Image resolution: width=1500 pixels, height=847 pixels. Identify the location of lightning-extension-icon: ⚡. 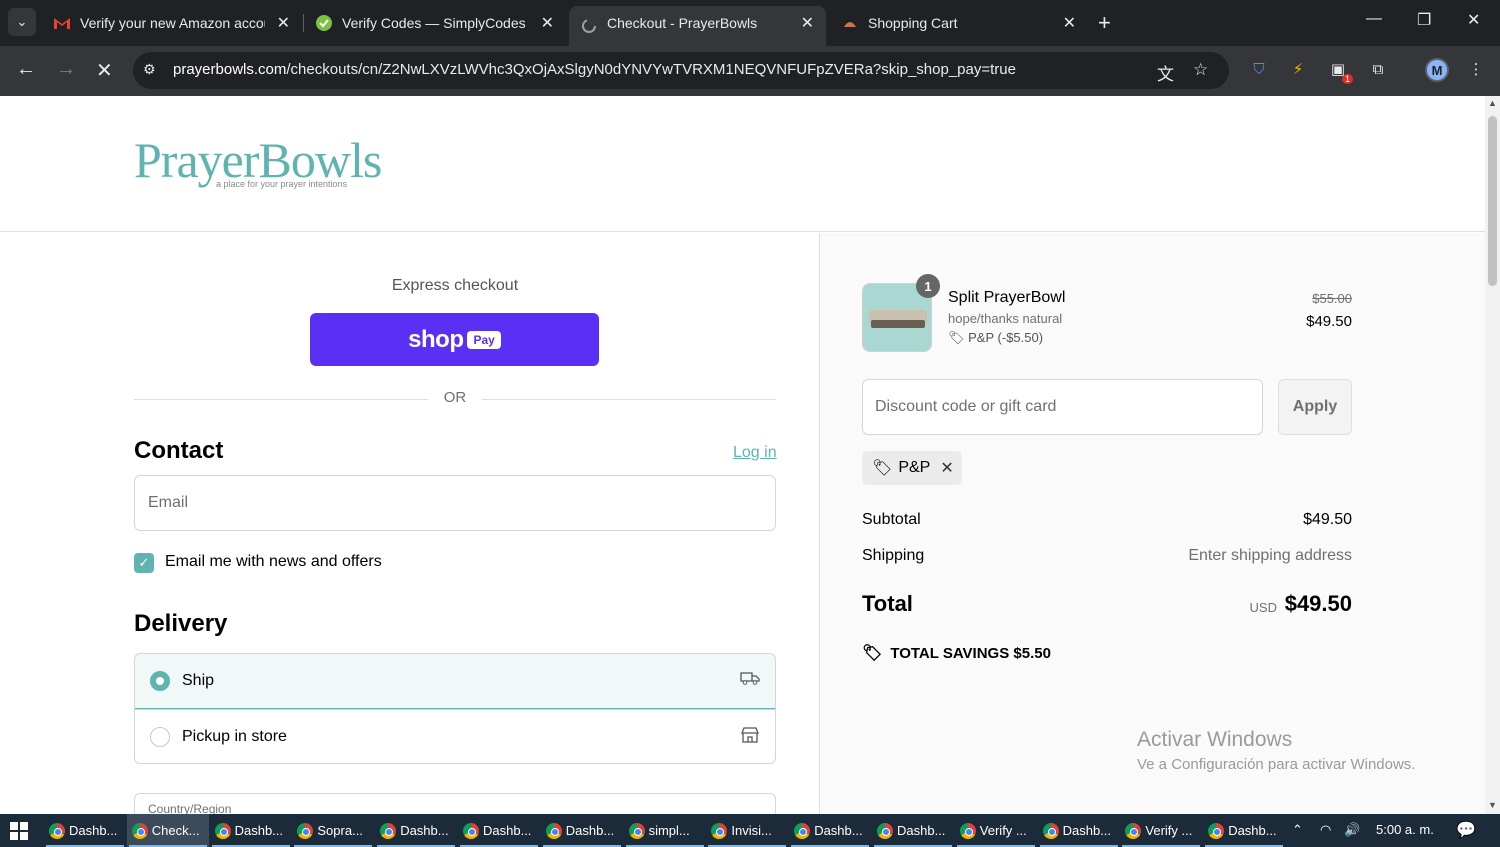
(1298, 69).